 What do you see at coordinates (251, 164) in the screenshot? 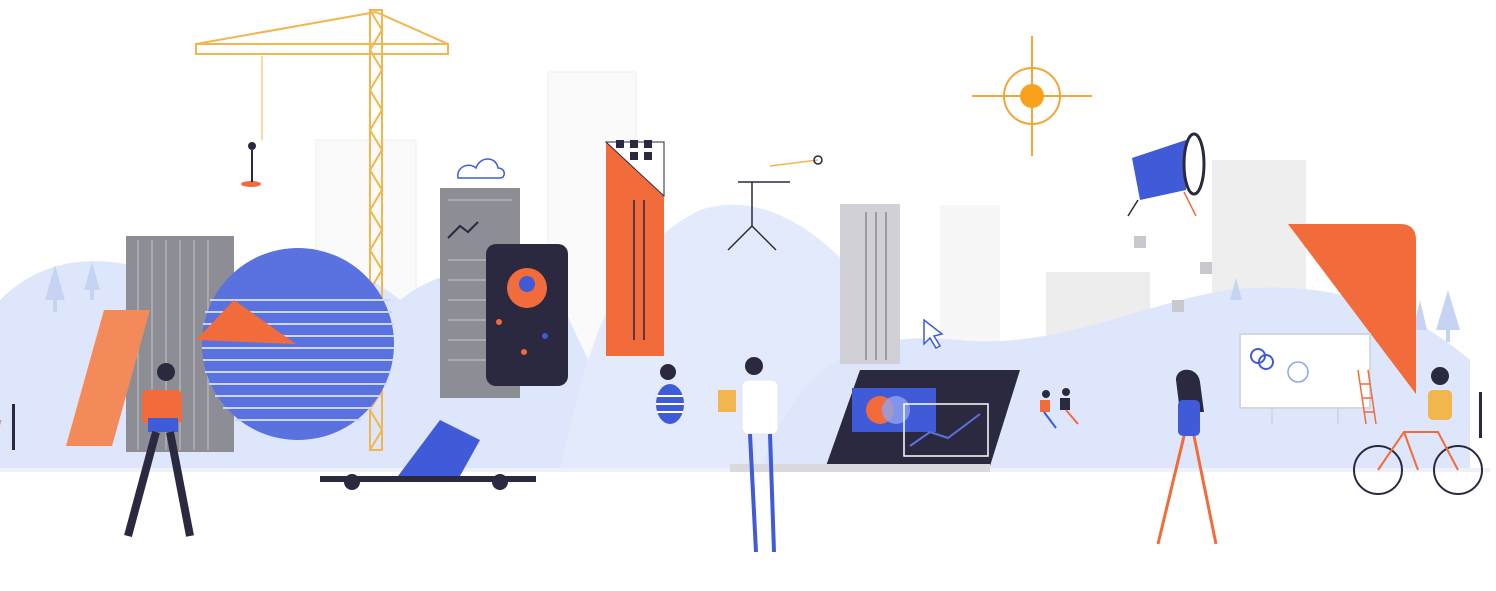
I see `hanging-worker` at bounding box center [251, 164].